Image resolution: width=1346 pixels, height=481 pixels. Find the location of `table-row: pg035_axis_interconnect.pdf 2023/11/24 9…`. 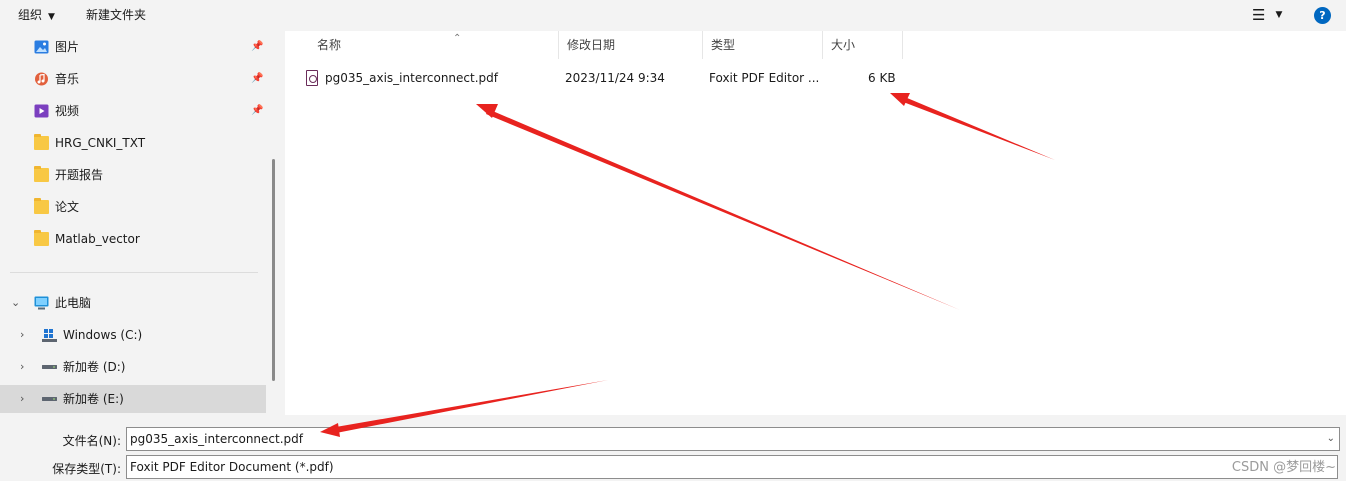

table-row: pg035_axis_interconnect.pdf 2023/11/24 9… is located at coordinates (600, 78).